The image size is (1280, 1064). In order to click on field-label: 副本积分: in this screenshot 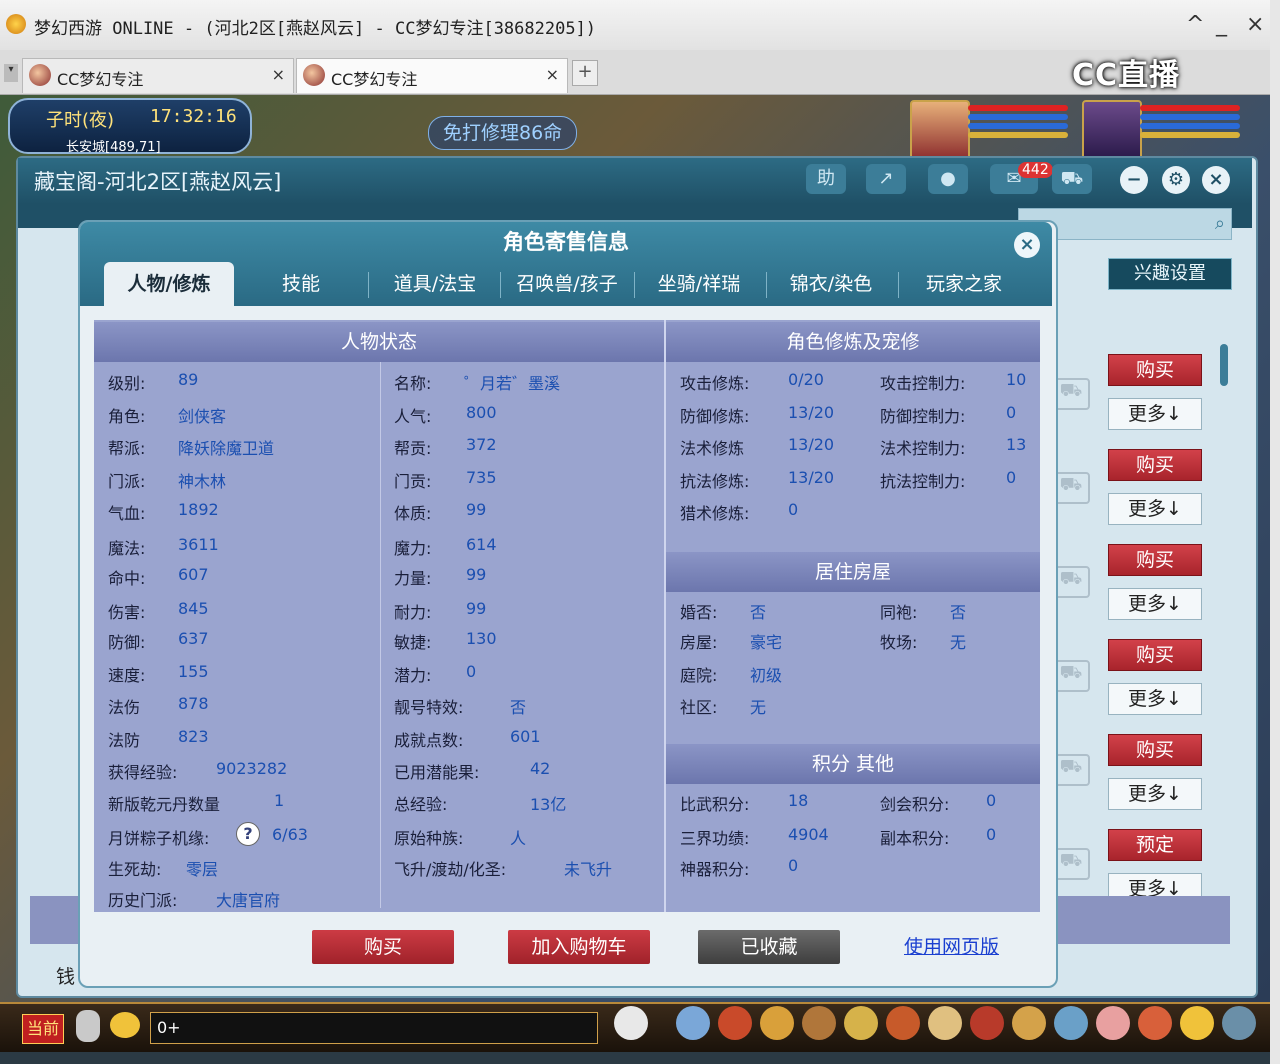, I will do `click(915, 838)`.